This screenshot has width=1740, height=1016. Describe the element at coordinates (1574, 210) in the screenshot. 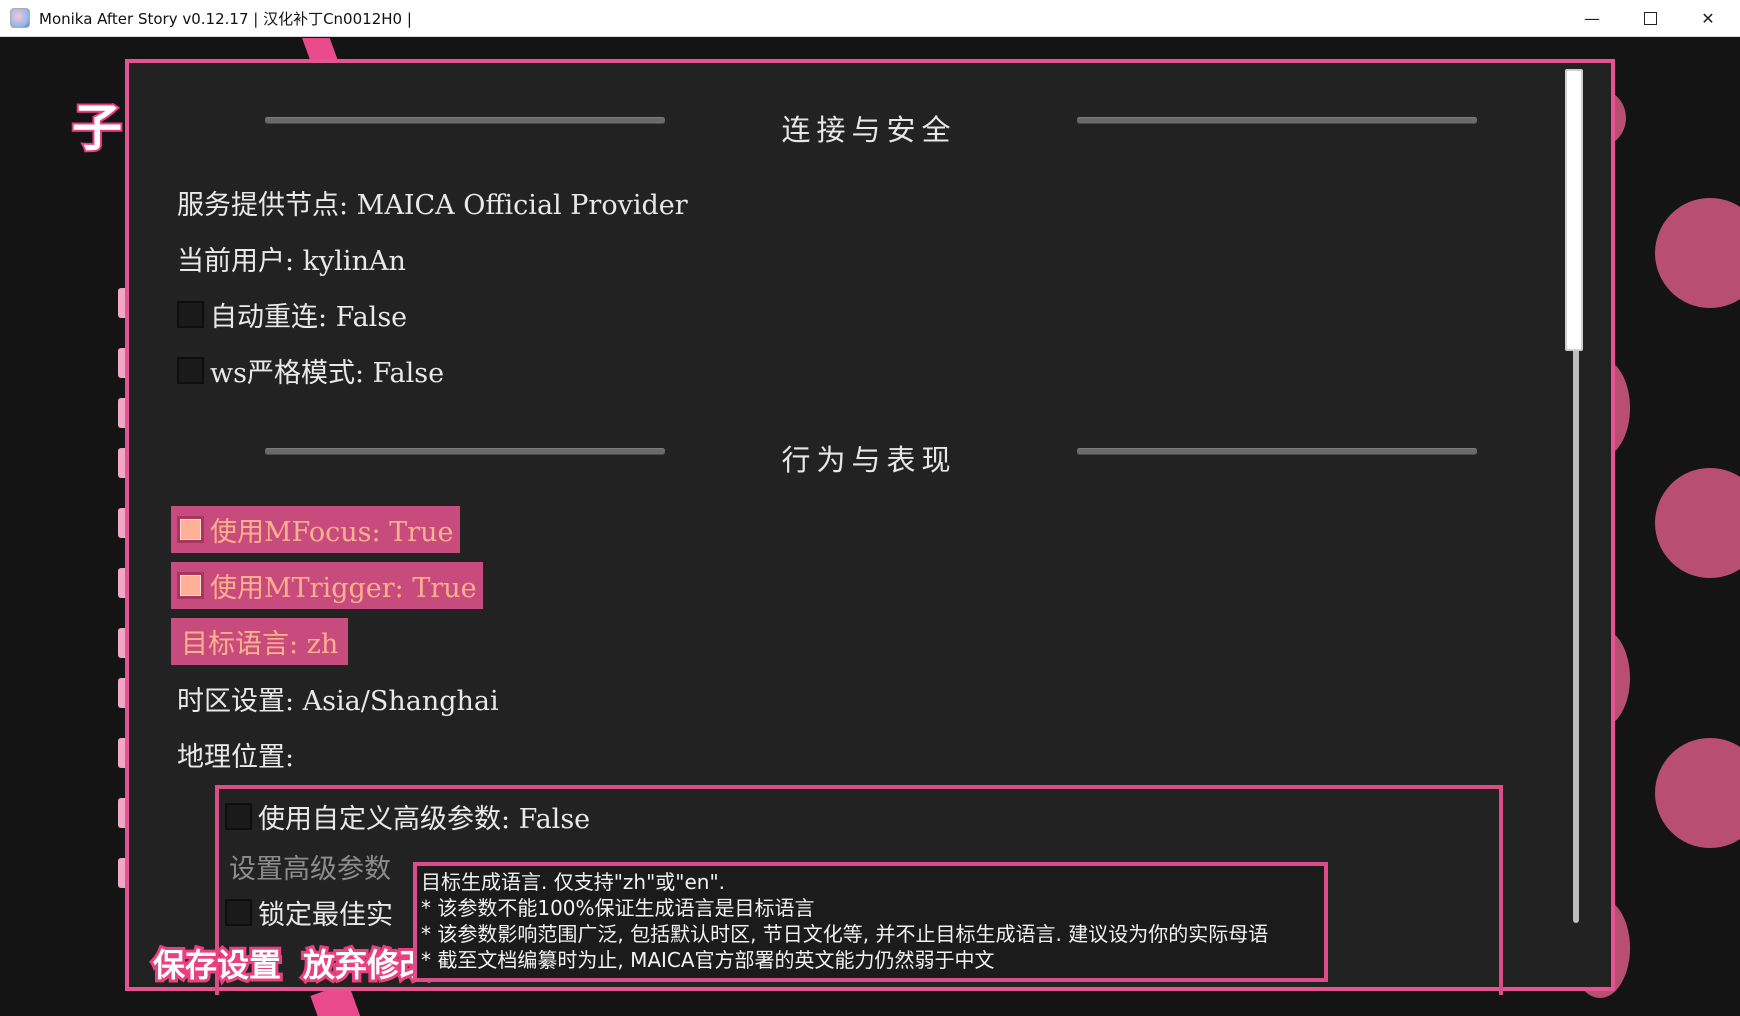

I see `scrollbar-thumb` at that location.